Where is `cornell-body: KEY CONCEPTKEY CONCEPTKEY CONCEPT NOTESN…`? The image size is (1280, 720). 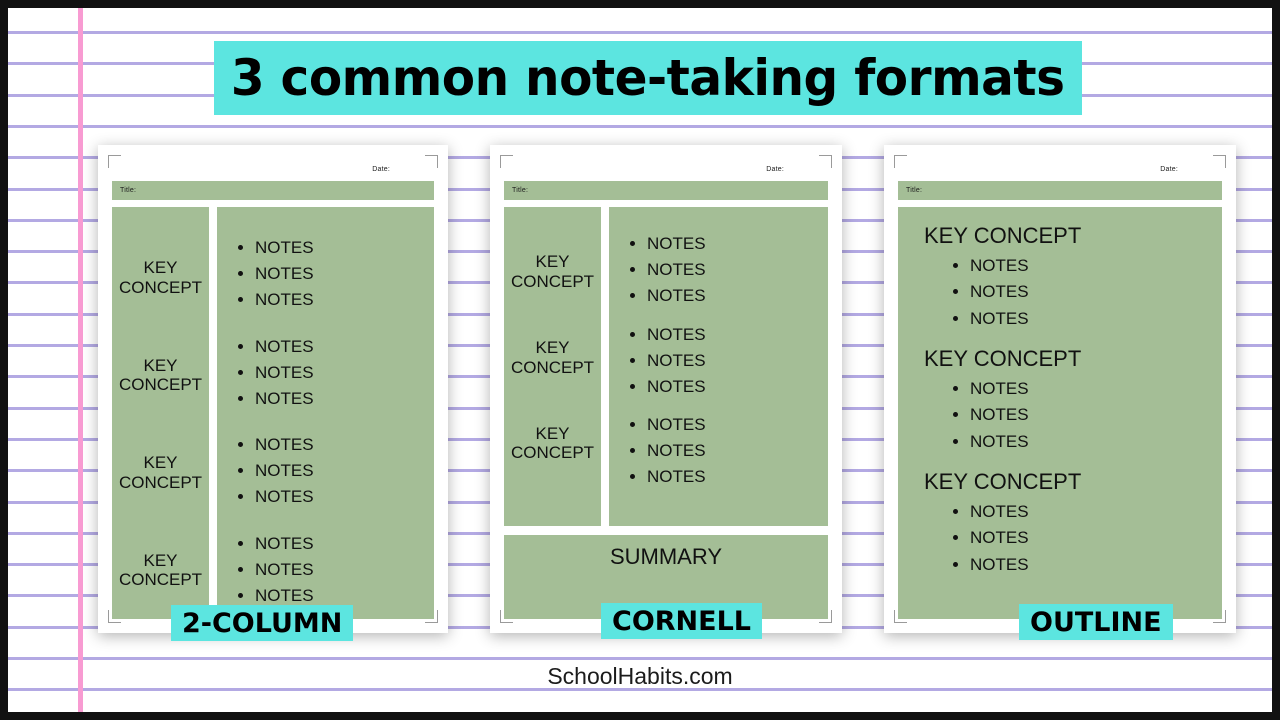
cornell-body: KEY CONCEPTKEY CONCEPTKEY CONCEPT NOTESN… is located at coordinates (666, 366).